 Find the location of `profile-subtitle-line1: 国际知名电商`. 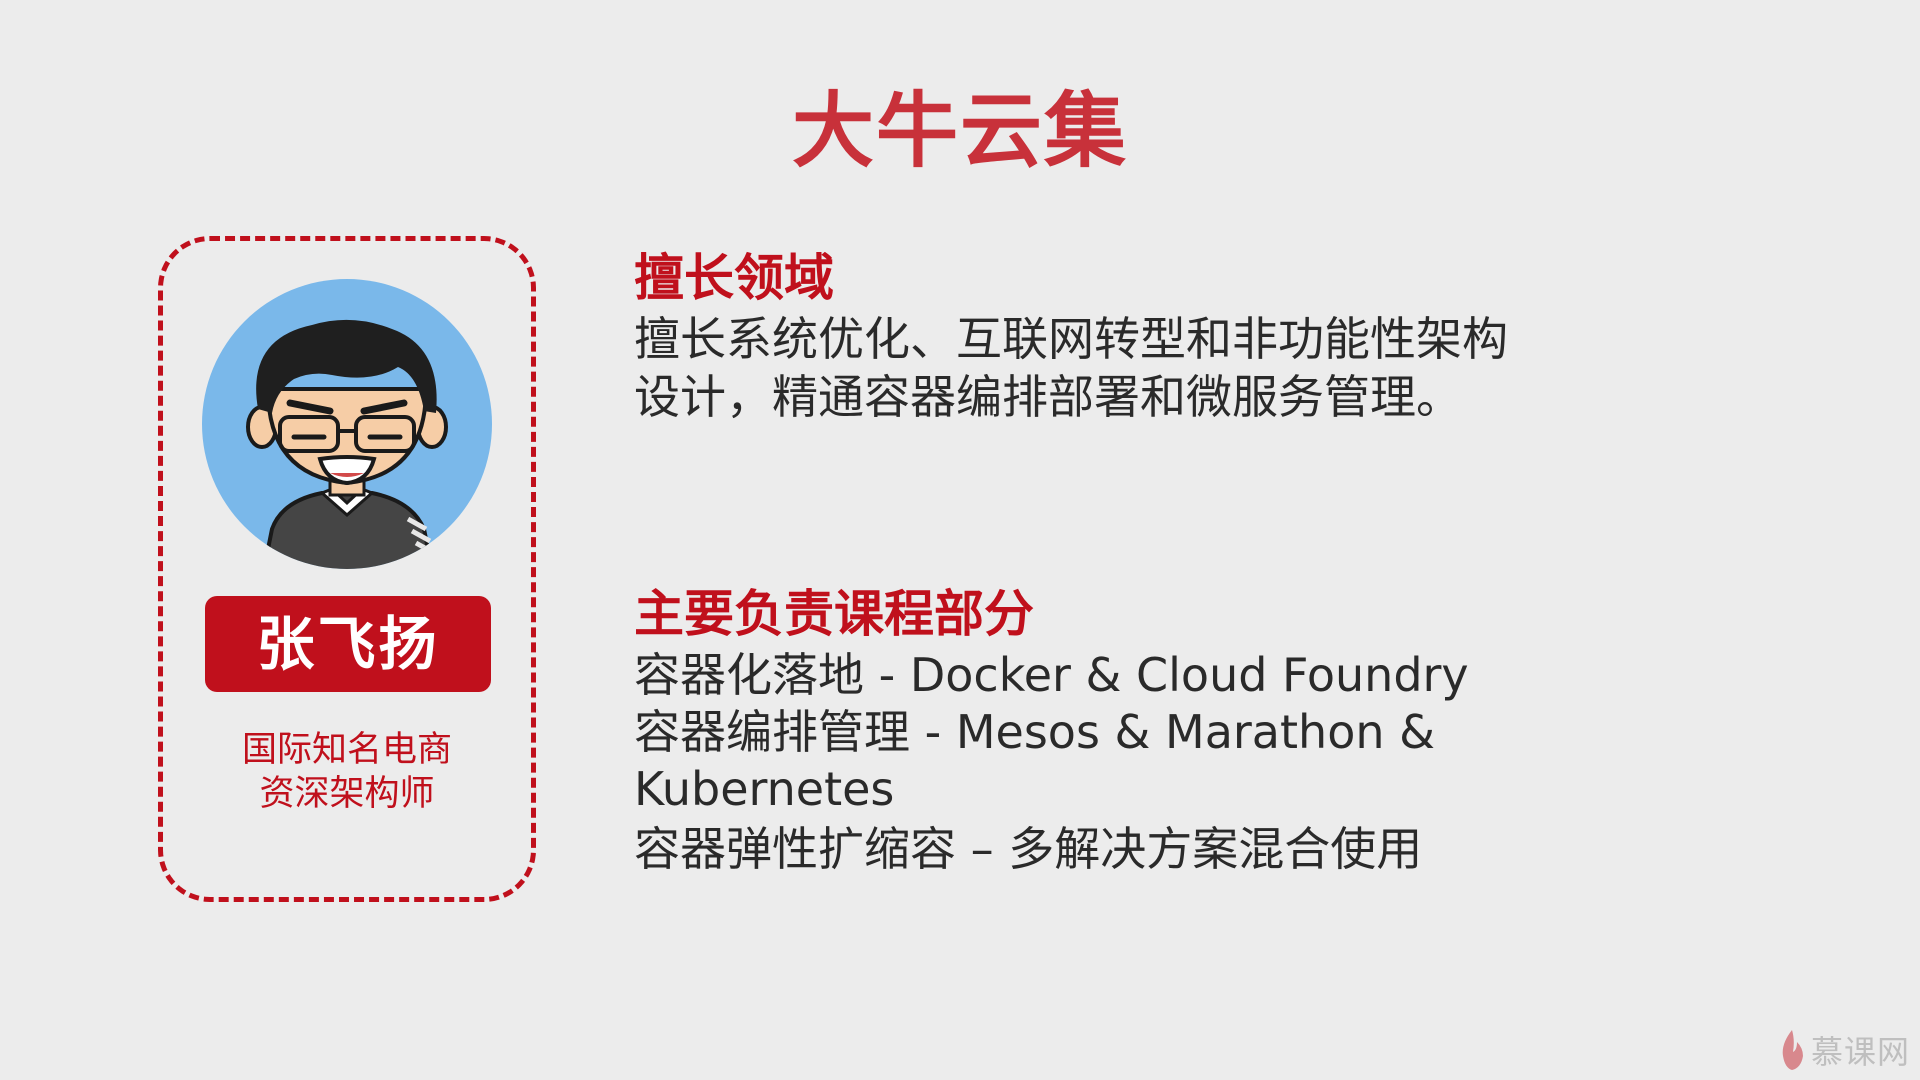

profile-subtitle-line1: 国际知名电商 is located at coordinates (346, 750).